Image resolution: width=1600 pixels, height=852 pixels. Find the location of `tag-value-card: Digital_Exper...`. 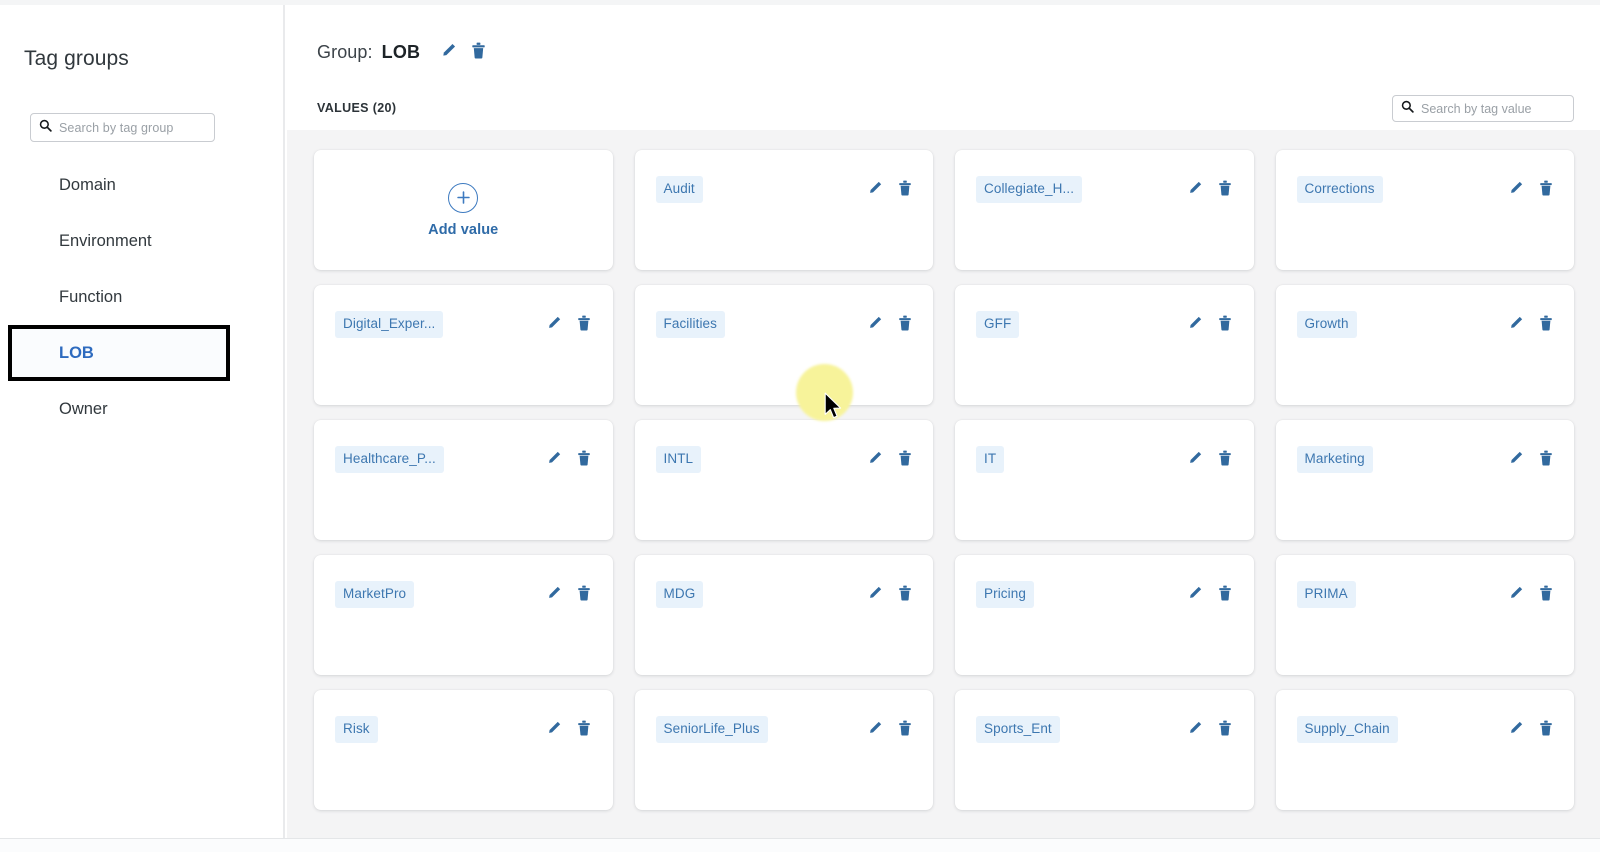

tag-value-card: Digital_Exper... is located at coordinates (463, 345).